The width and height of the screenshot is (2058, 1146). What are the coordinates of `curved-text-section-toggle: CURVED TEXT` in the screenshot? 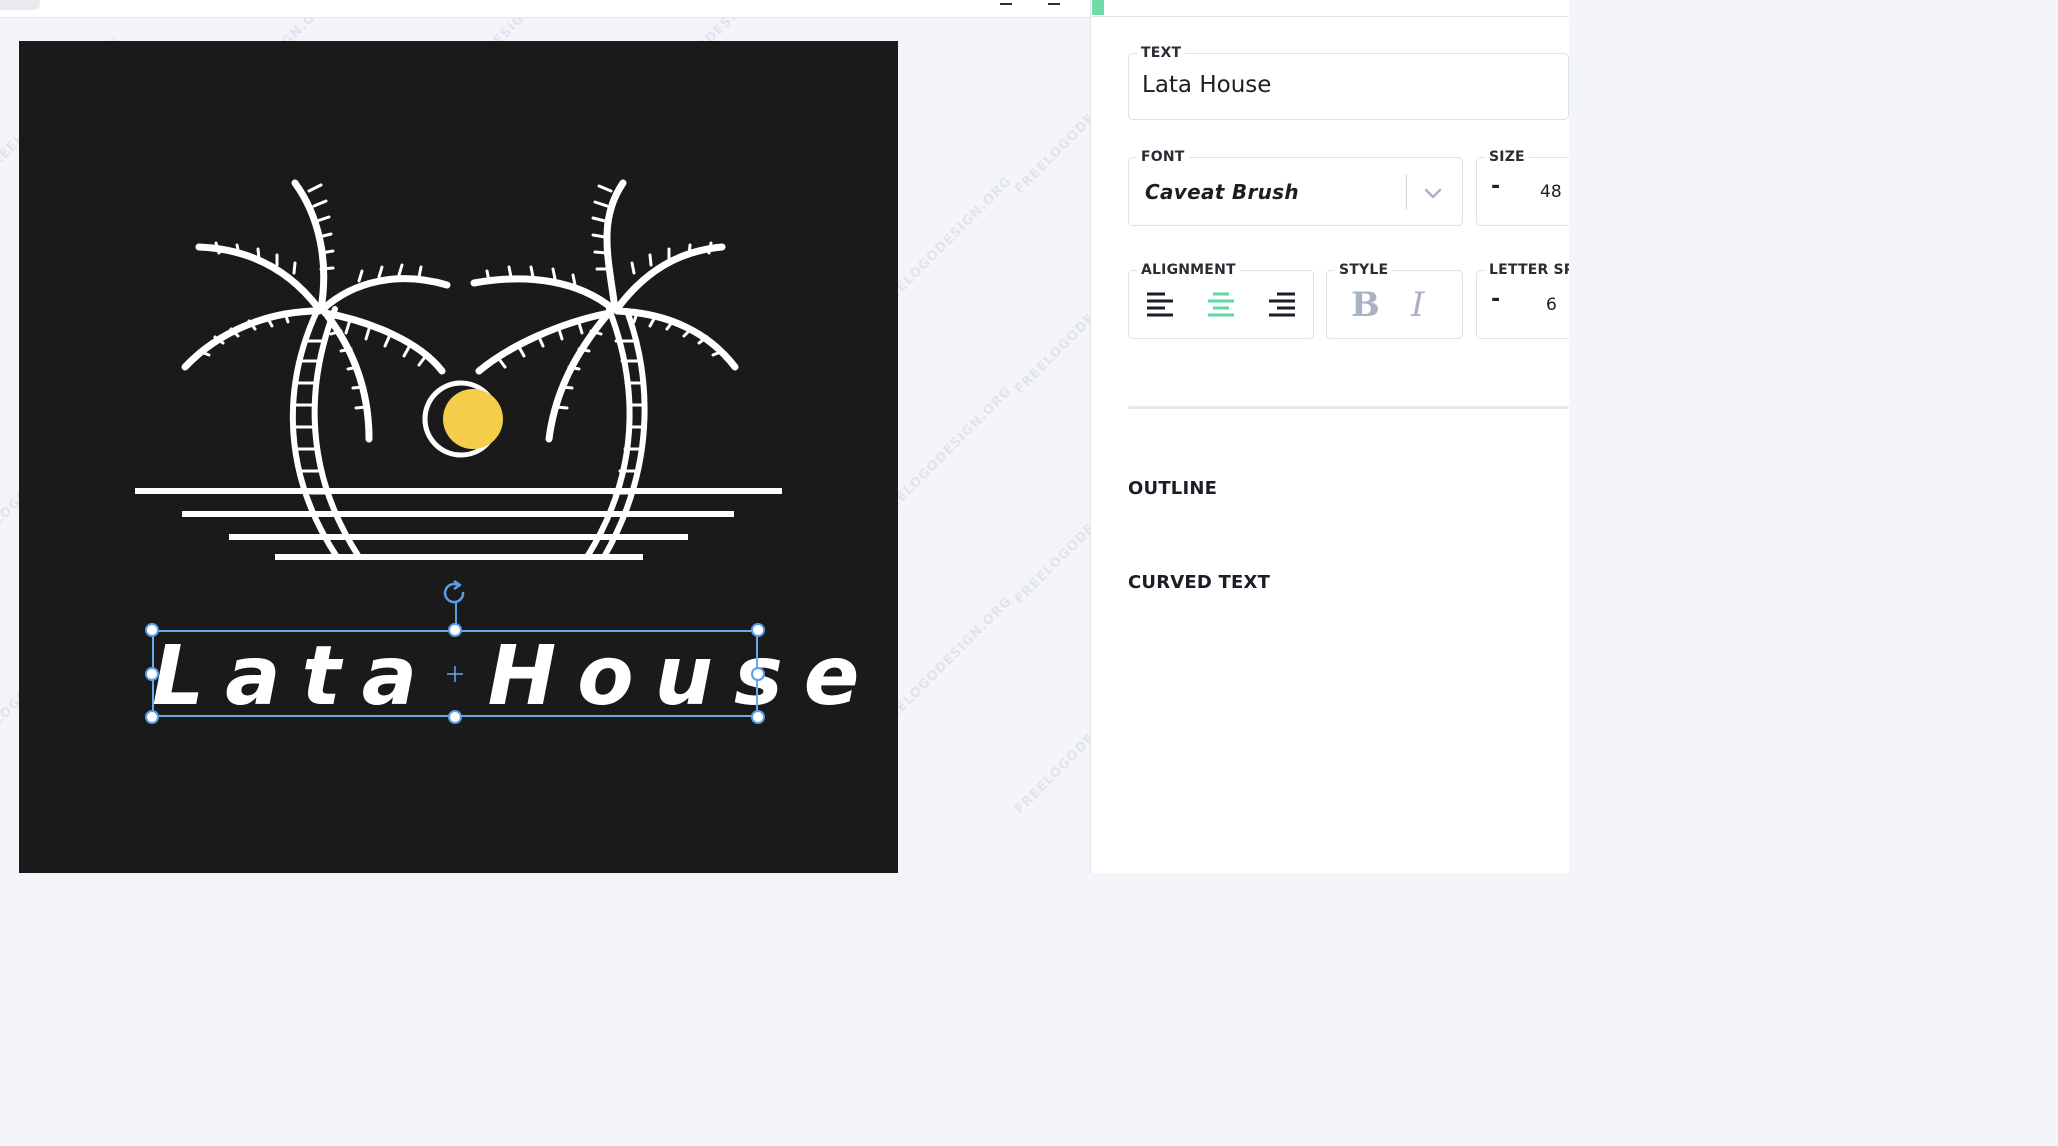 It's located at (1199, 582).